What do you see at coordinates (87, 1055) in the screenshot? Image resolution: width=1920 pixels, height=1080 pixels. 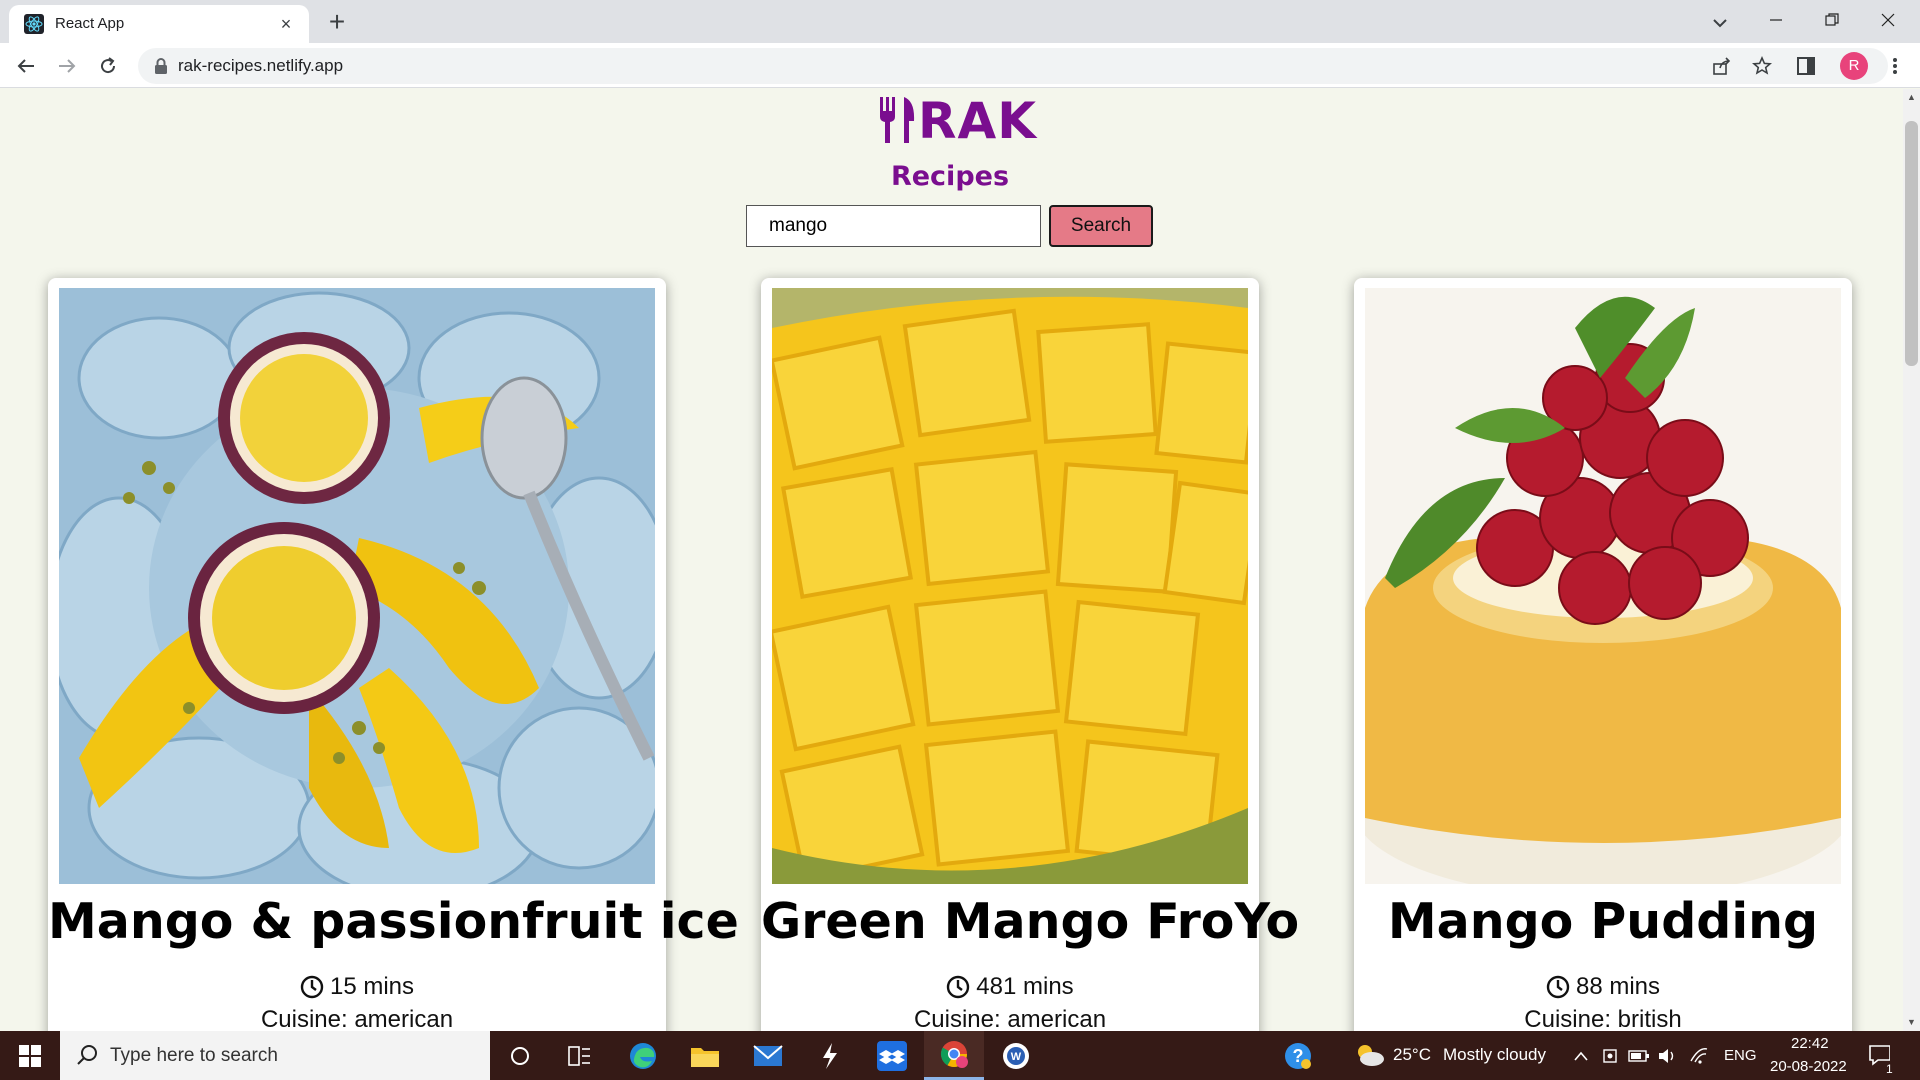 I see `search-icon` at bounding box center [87, 1055].